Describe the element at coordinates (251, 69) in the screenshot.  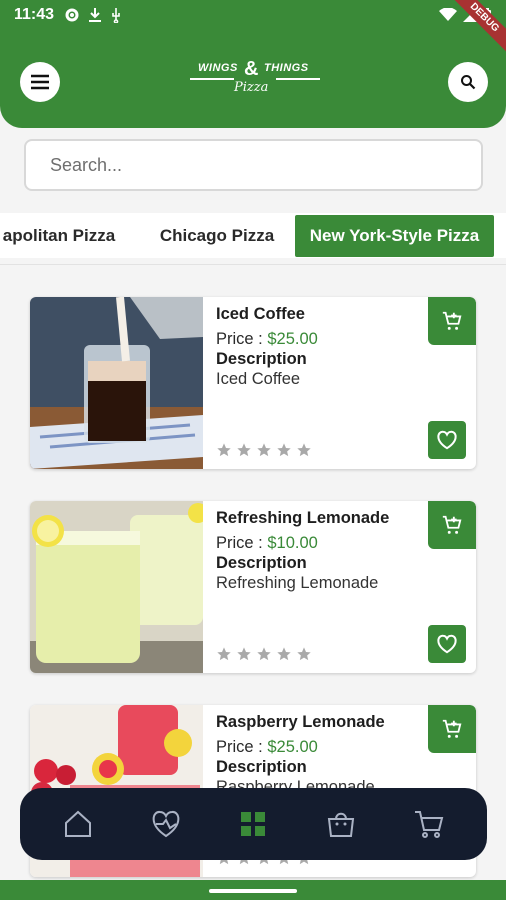
I see `logo-ampersand: &` at that location.